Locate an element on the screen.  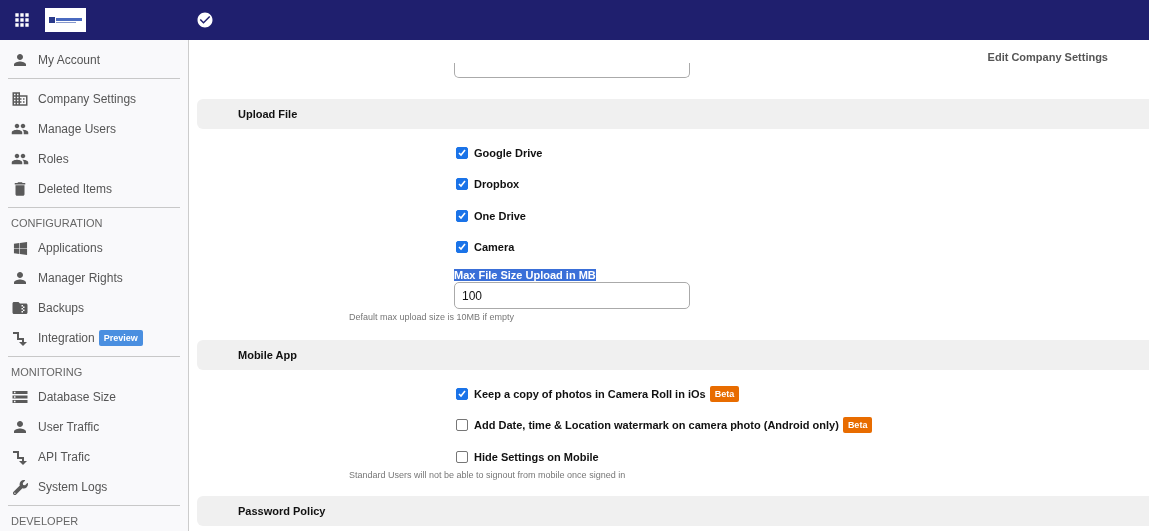
checkbox-label: Google Drive is located at coordinates (508, 152).